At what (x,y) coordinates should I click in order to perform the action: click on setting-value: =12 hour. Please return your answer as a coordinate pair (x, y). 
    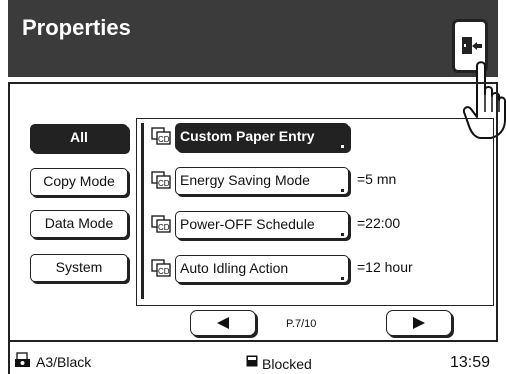
    Looking at the image, I should click on (385, 267).